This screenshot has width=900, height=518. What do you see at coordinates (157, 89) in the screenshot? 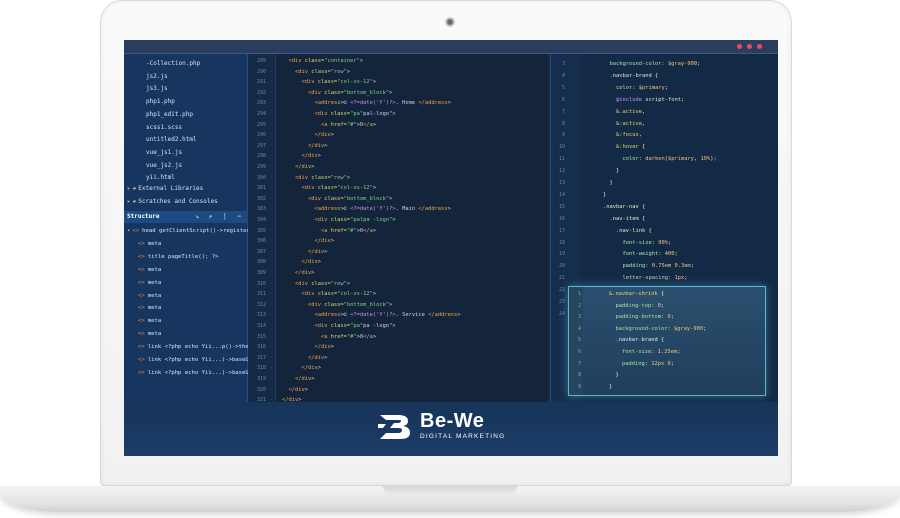
I see `file-item: js3.js` at bounding box center [157, 89].